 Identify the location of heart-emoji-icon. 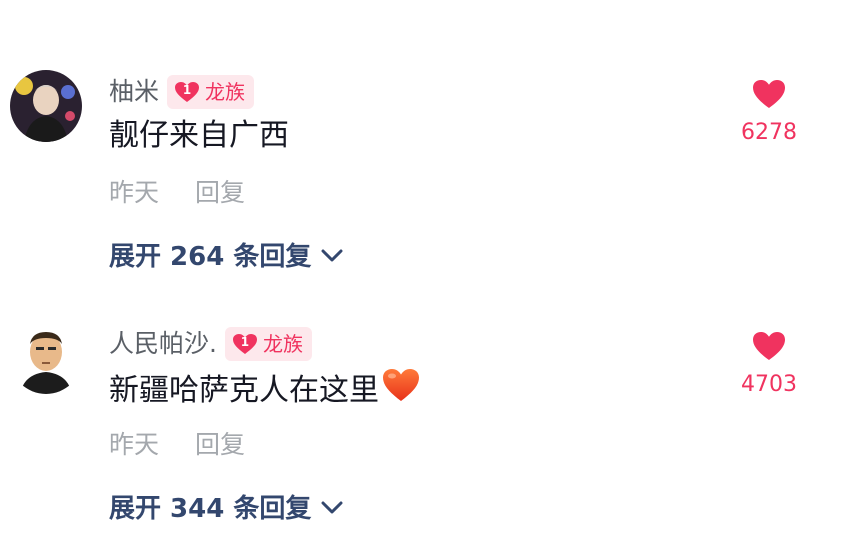
(401, 391).